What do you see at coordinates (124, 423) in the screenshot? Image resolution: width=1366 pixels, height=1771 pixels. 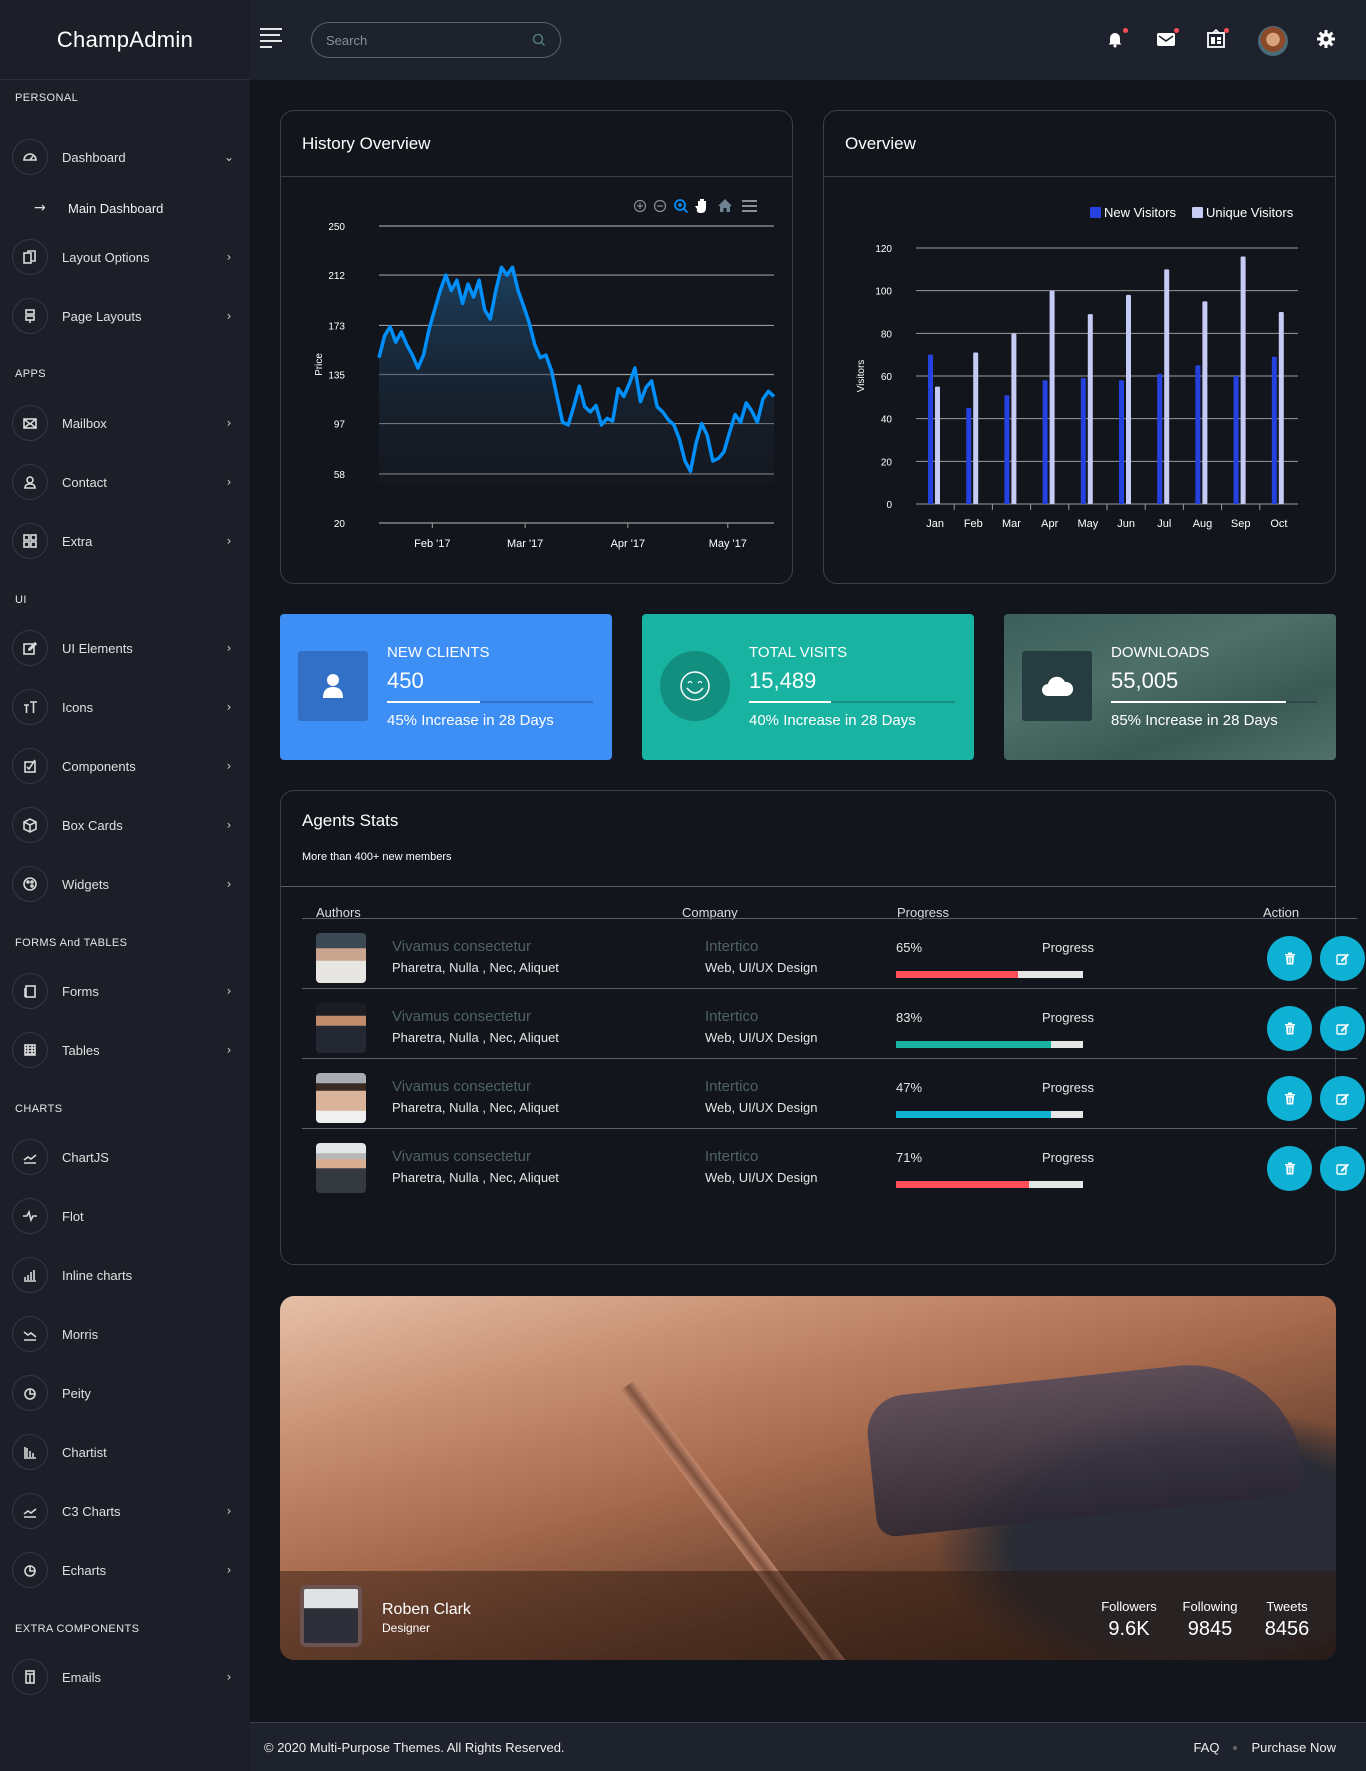 I see `sidebar-item-mailbox: Mailbox ›` at bounding box center [124, 423].